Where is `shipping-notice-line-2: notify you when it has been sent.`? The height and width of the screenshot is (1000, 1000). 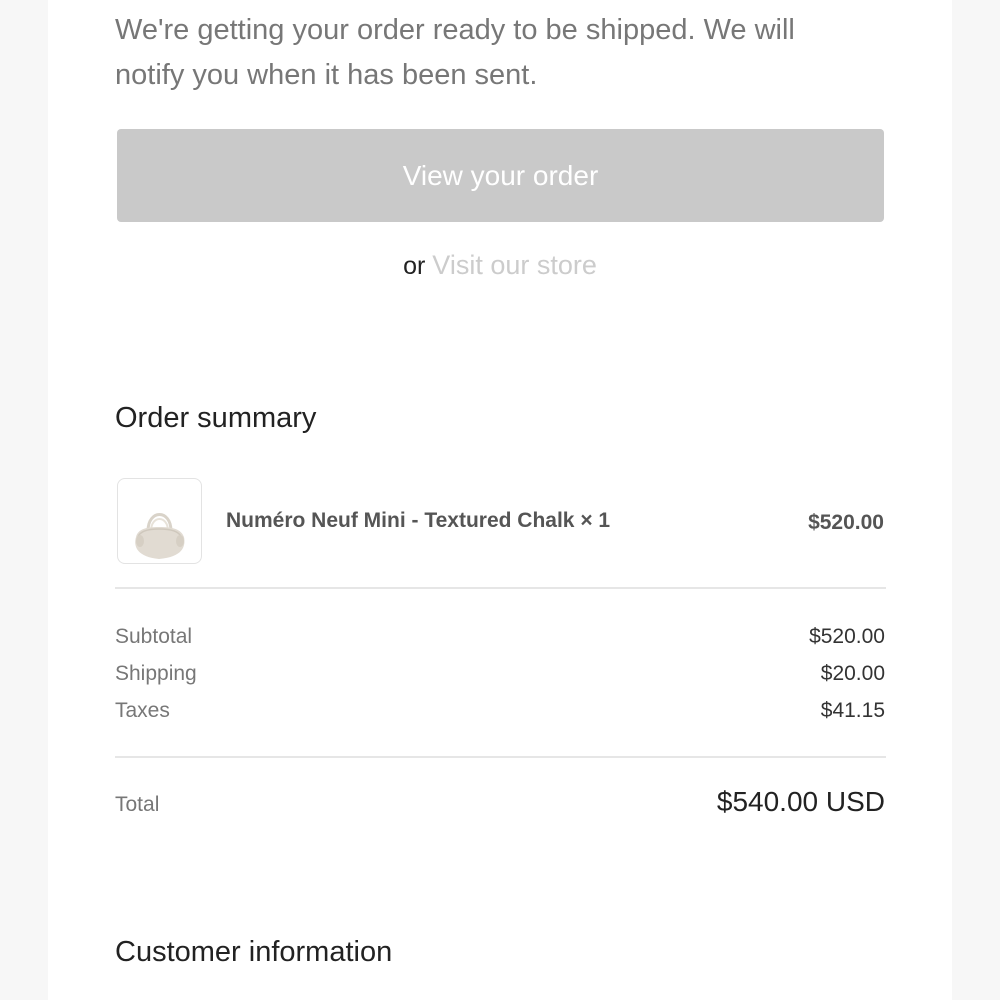
shipping-notice-line-2: notify you when it has been sent. is located at coordinates (326, 75).